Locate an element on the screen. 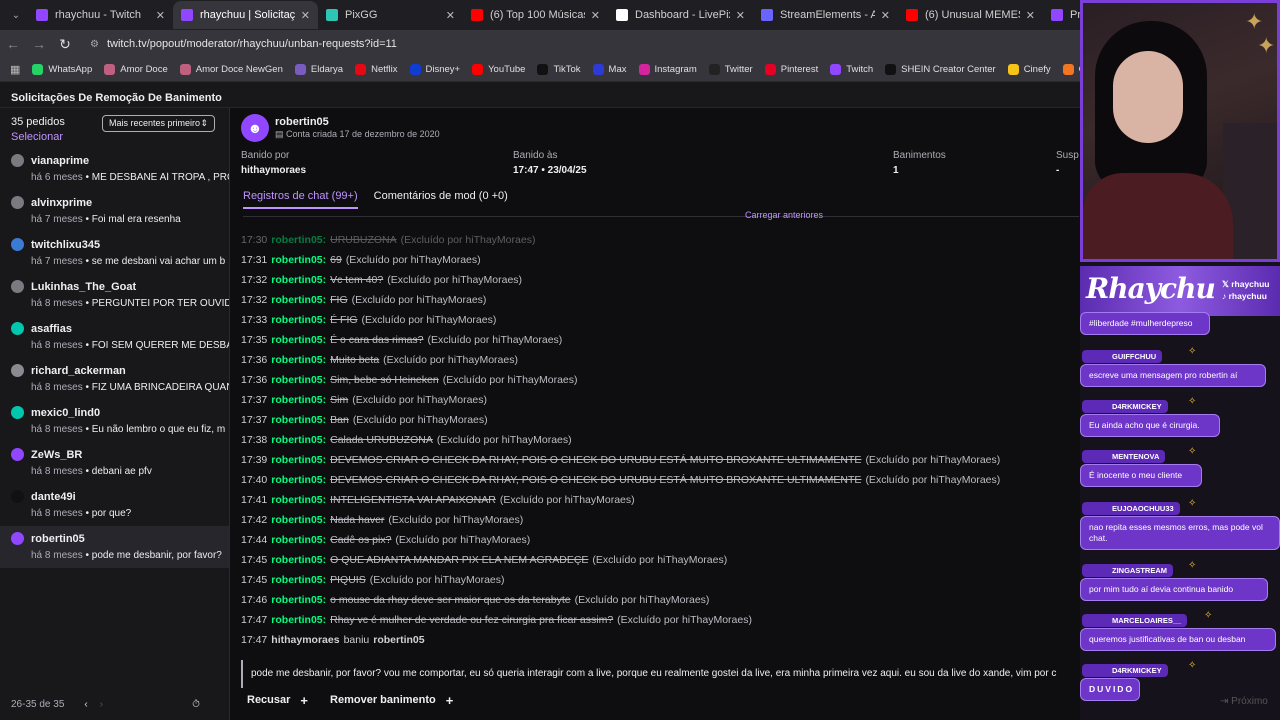 The height and width of the screenshot is (720, 1280). chat-message-deleted: Sim is located at coordinates (339, 400).